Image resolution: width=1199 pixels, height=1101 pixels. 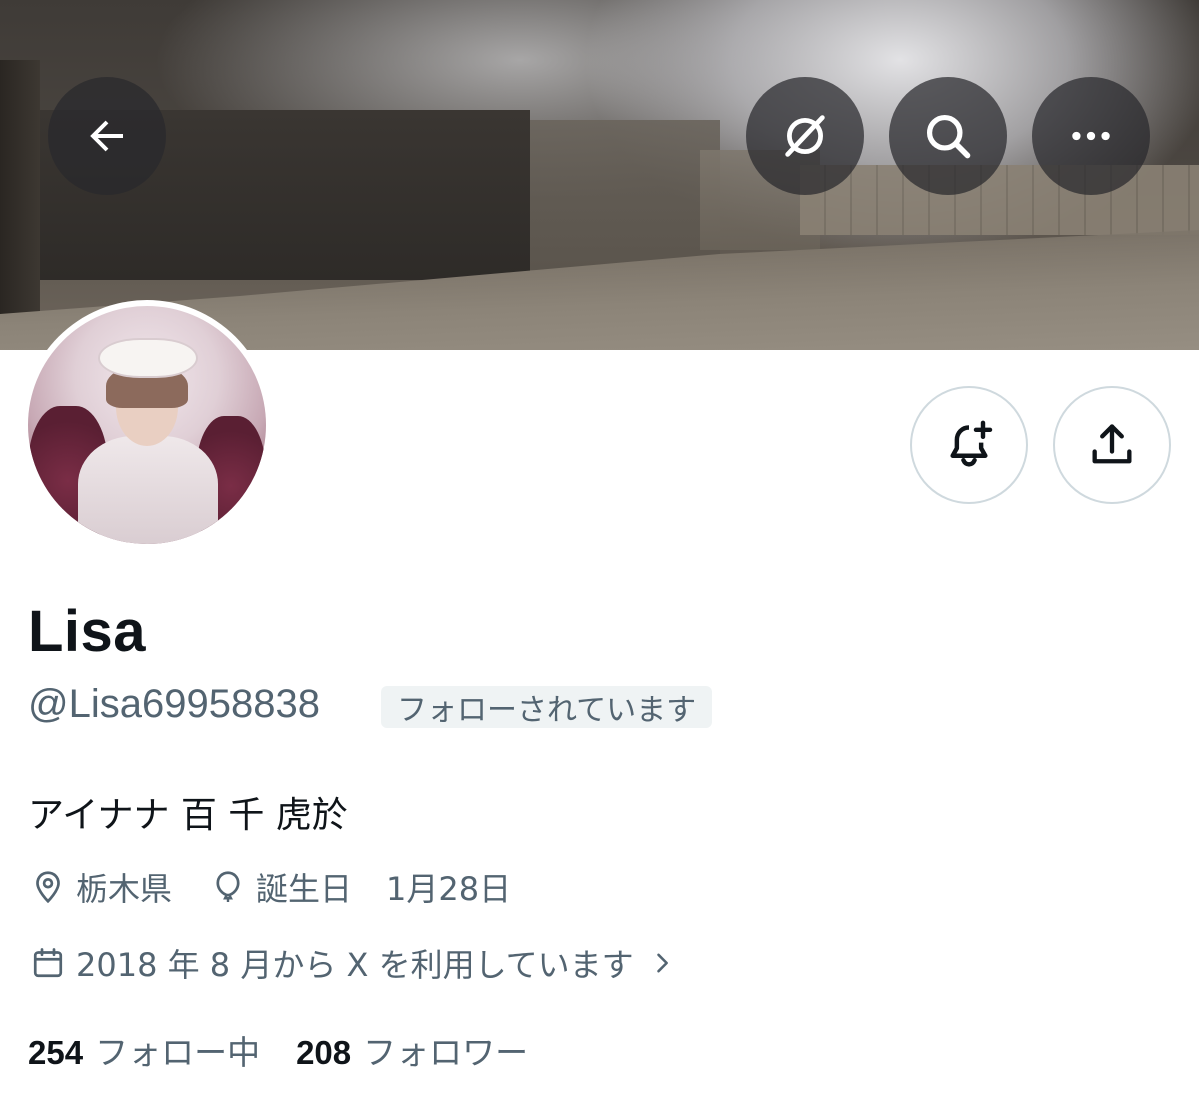 What do you see at coordinates (174, 704) in the screenshot?
I see `user-handle: @Lisa69958838` at bounding box center [174, 704].